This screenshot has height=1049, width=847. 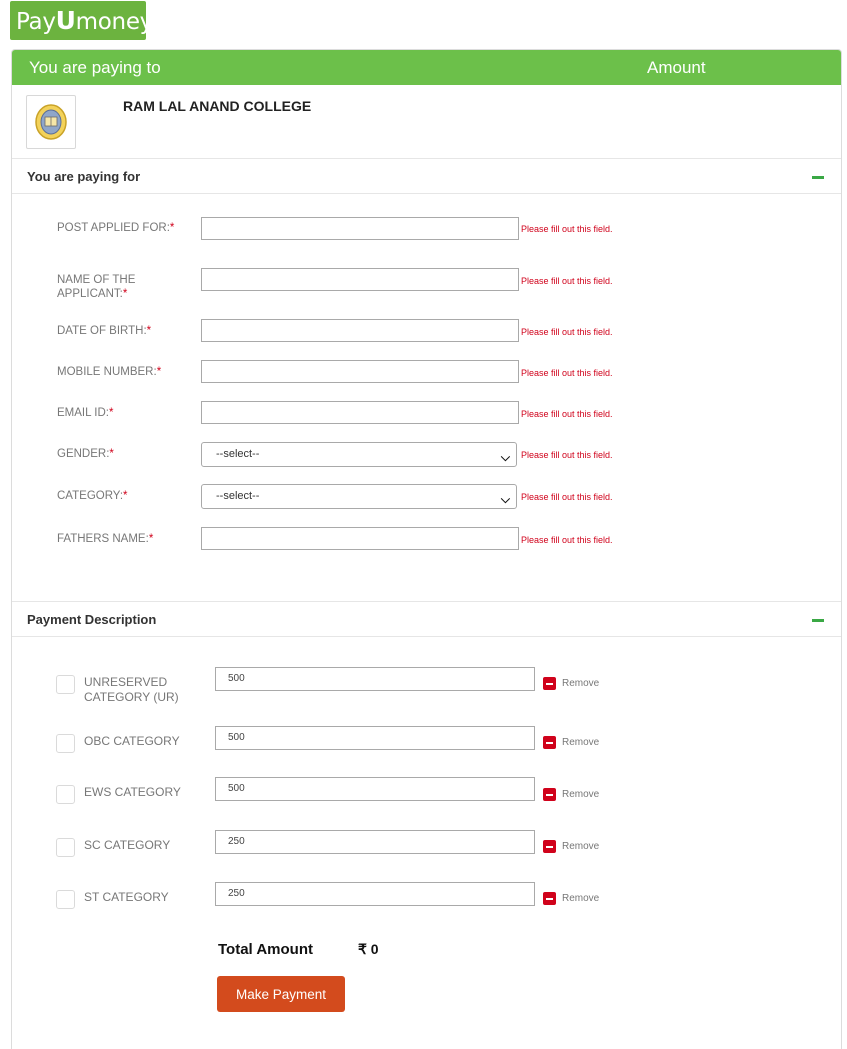 I want to click on item-amount-sc: 250, so click(x=375, y=842).